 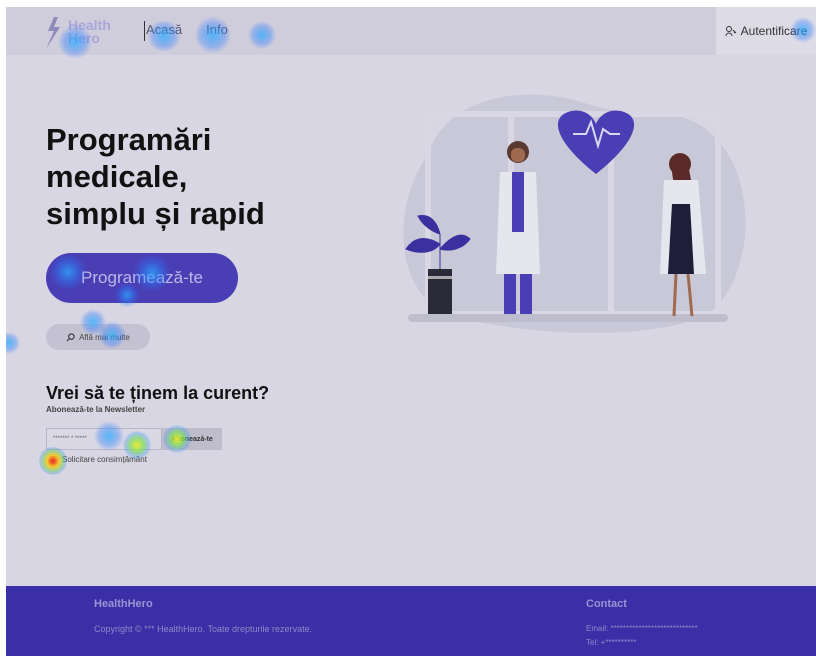 I want to click on footer-brand: HealthHero, so click(x=123, y=604).